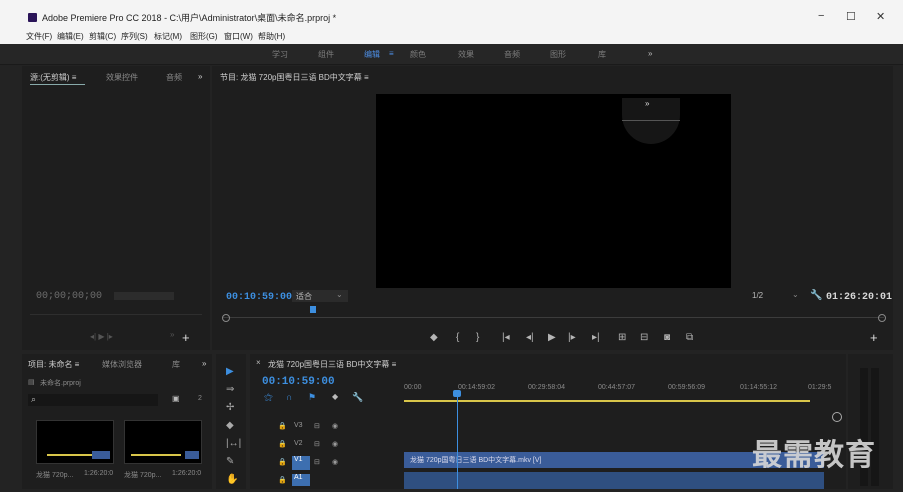  Describe the element at coordinates (298, 382) in the screenshot. I see `timeline-timecode: 00:10:59:00` at that location.